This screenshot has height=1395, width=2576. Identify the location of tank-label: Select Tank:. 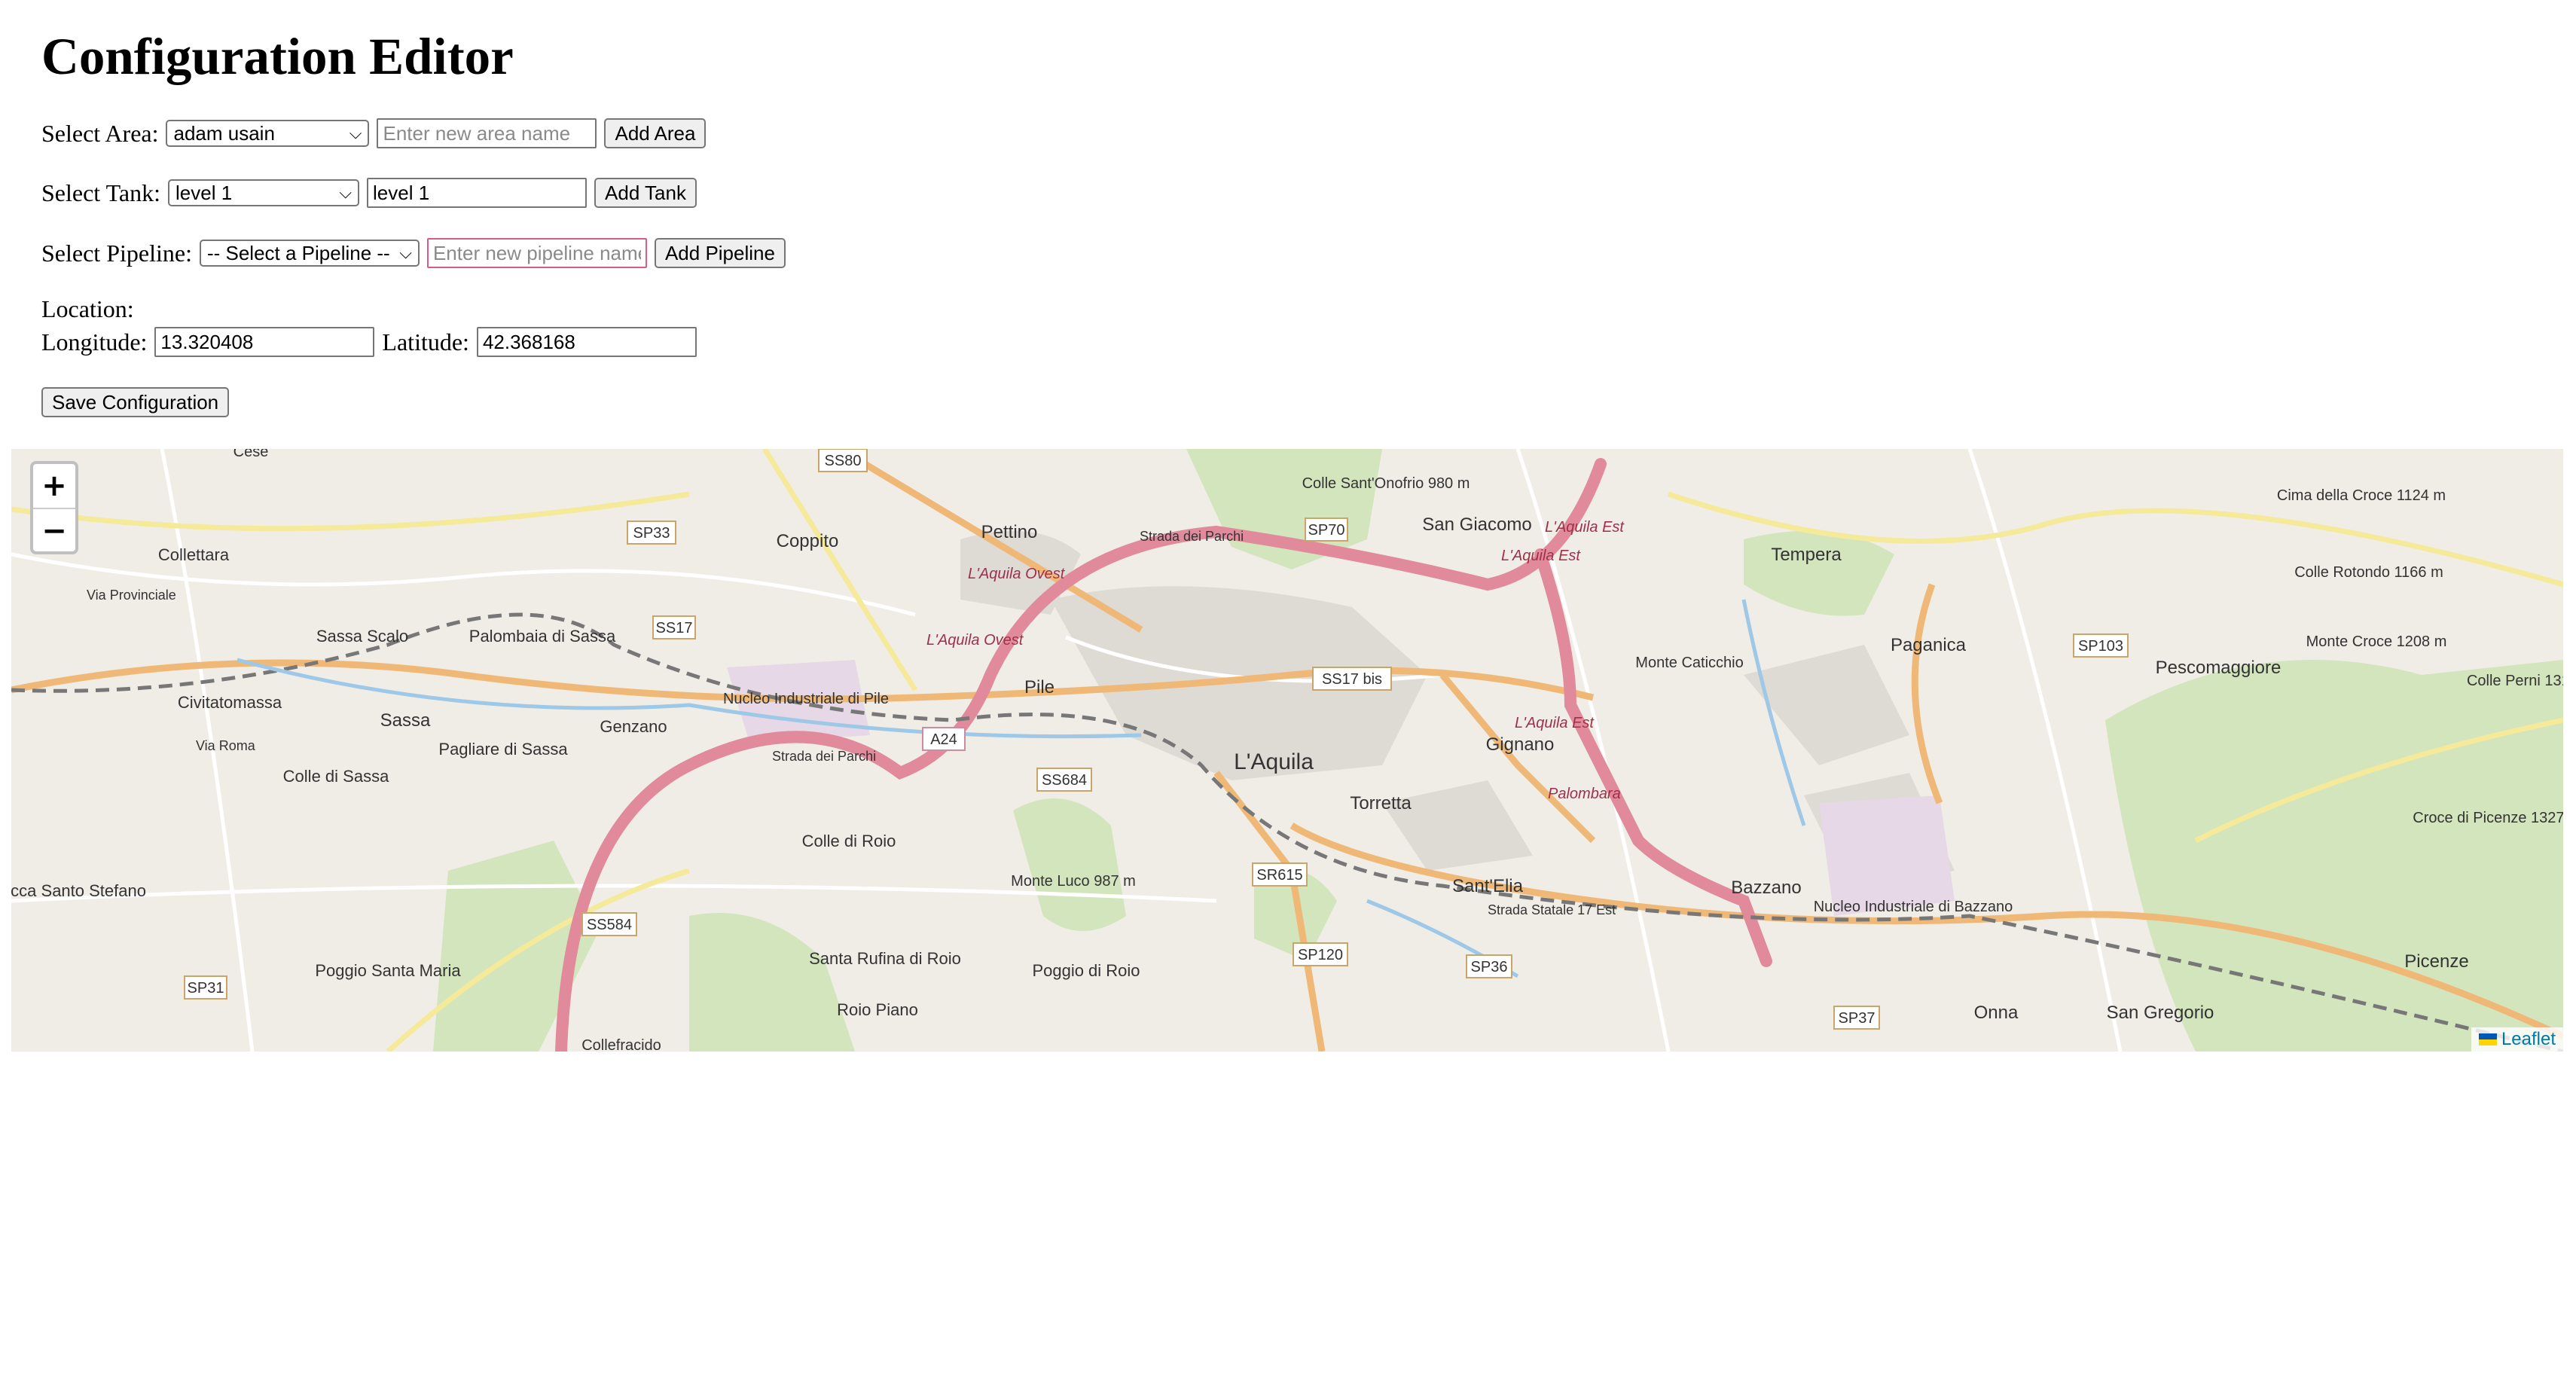
(101, 192).